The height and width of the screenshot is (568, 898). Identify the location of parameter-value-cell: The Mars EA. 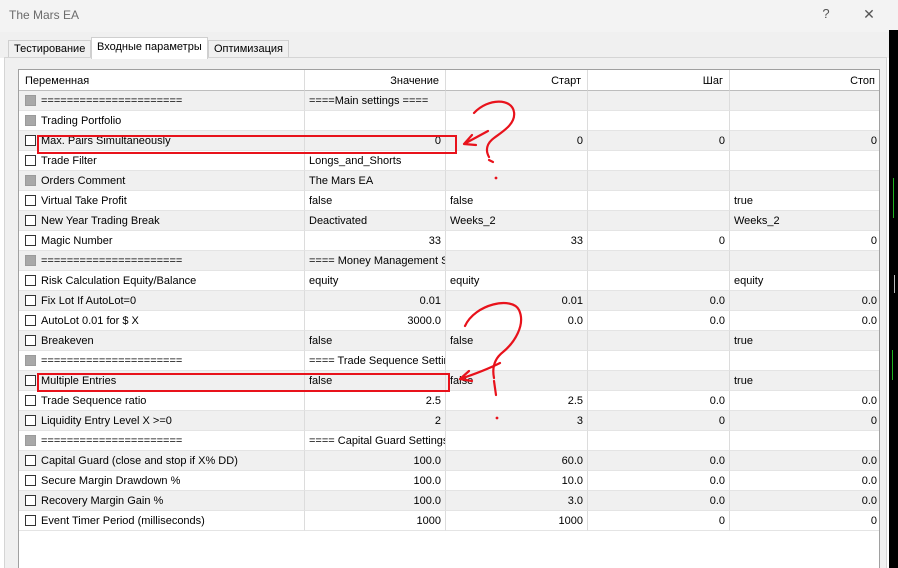
(375, 181).